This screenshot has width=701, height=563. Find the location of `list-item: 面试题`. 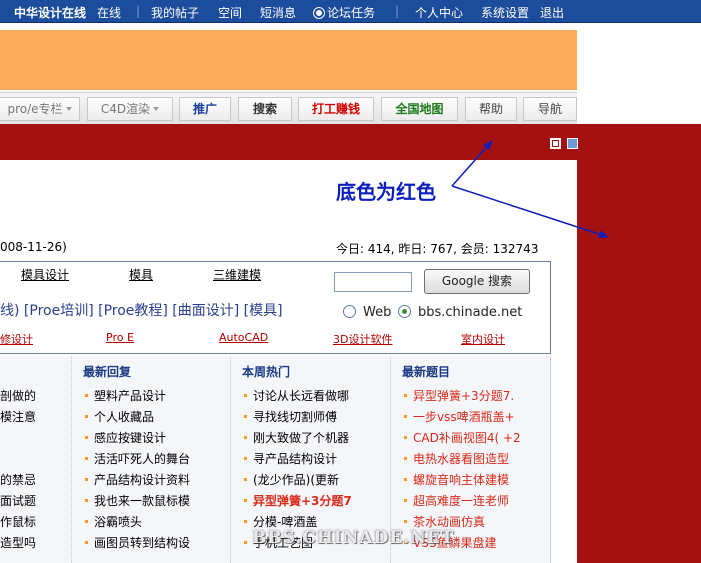

list-item: 面试题 is located at coordinates (18, 500).